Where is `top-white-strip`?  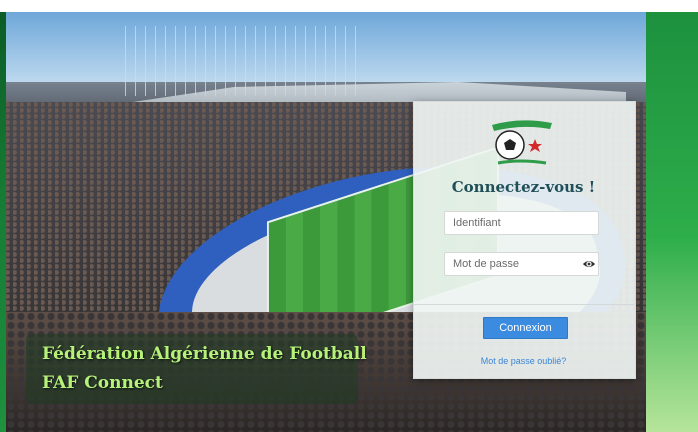
top-white-strip is located at coordinates (349, 6).